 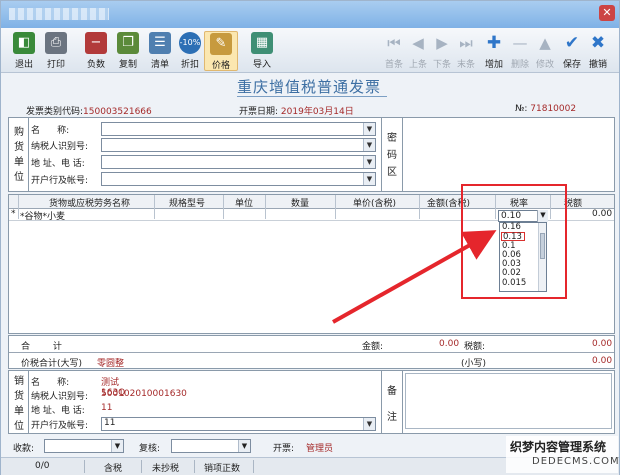 I want to click on status-document-type: 销项正数, so click(x=222, y=469).